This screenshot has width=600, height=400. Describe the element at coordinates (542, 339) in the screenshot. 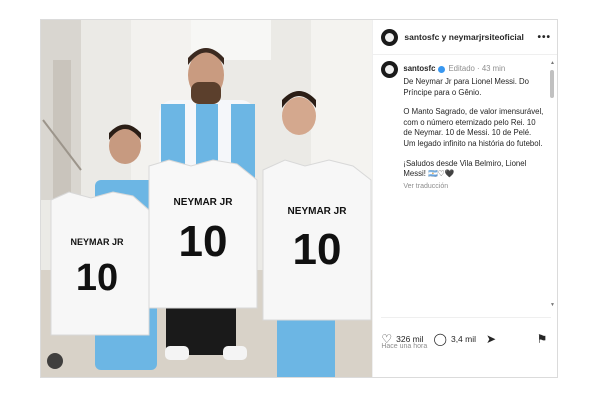

I see `bookmark-icon: ⚑` at that location.